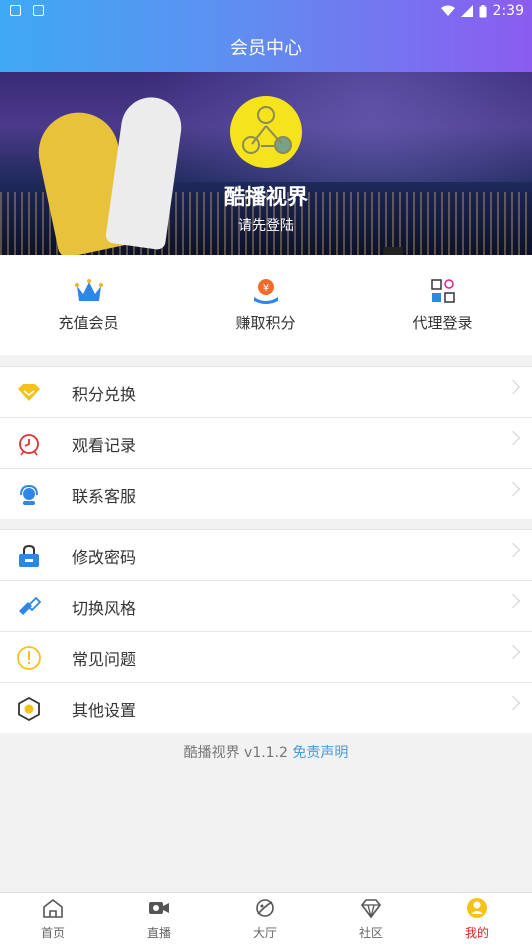 The height and width of the screenshot is (946, 532). What do you see at coordinates (442, 323) in the screenshot?
I see `quick-action-label: 代理登录` at bounding box center [442, 323].